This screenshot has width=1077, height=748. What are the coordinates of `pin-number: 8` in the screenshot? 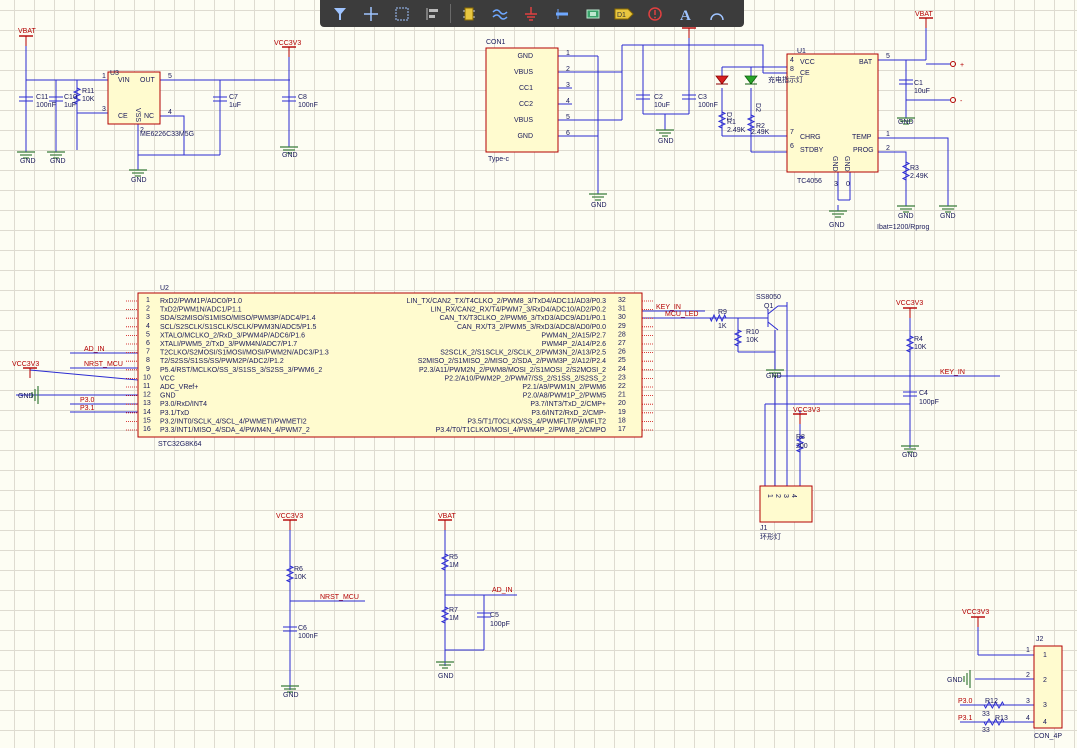 It's located at (148, 360).